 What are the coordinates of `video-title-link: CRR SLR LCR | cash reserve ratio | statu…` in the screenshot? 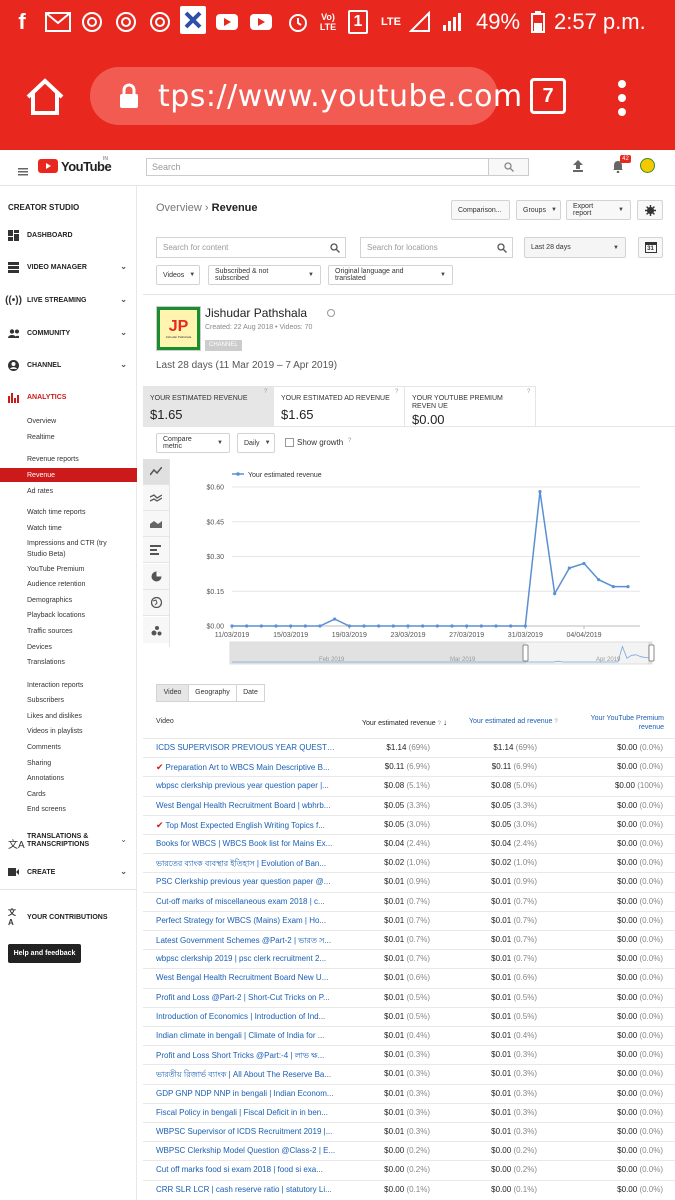 It's located at (246, 1189).